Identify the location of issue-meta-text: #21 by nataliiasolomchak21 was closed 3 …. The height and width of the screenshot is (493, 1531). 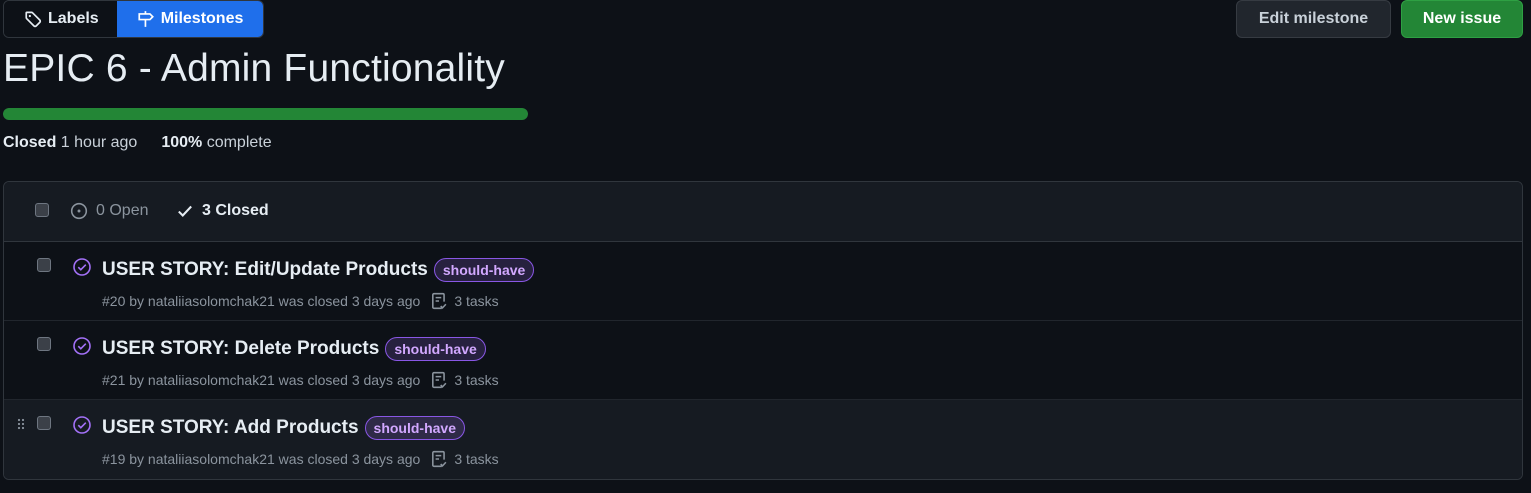
(261, 380).